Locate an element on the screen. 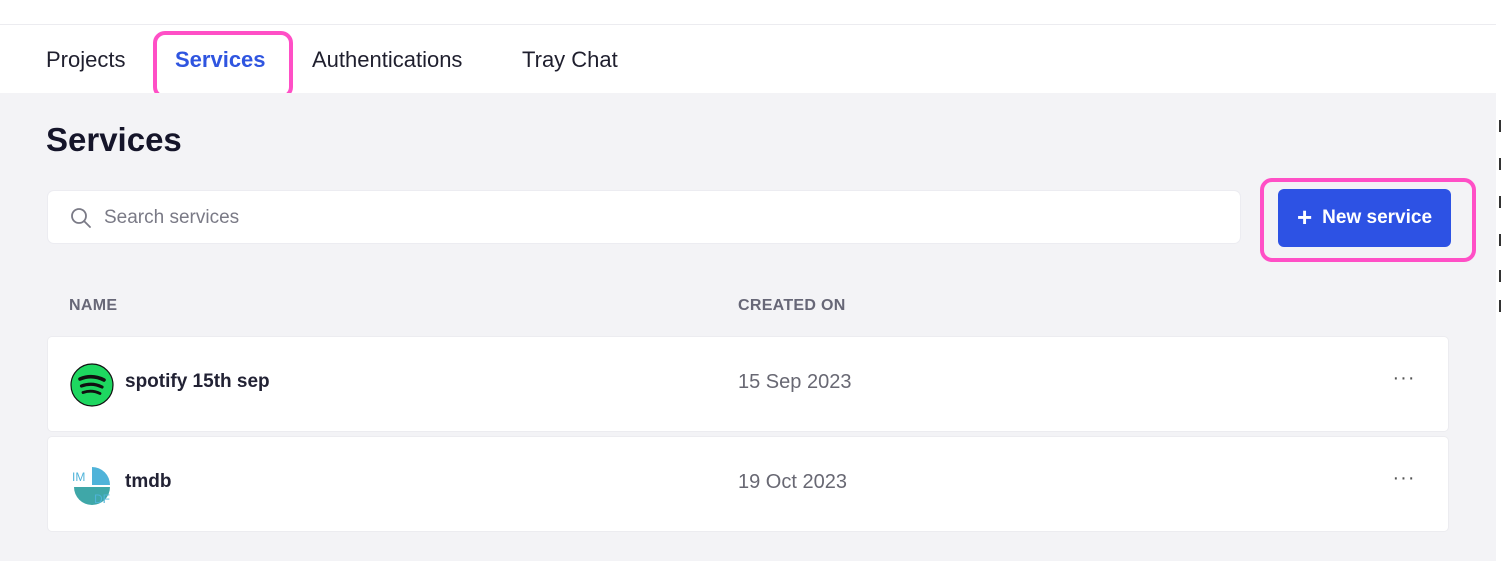  service-name: spotify 15th sep is located at coordinates (197, 382).